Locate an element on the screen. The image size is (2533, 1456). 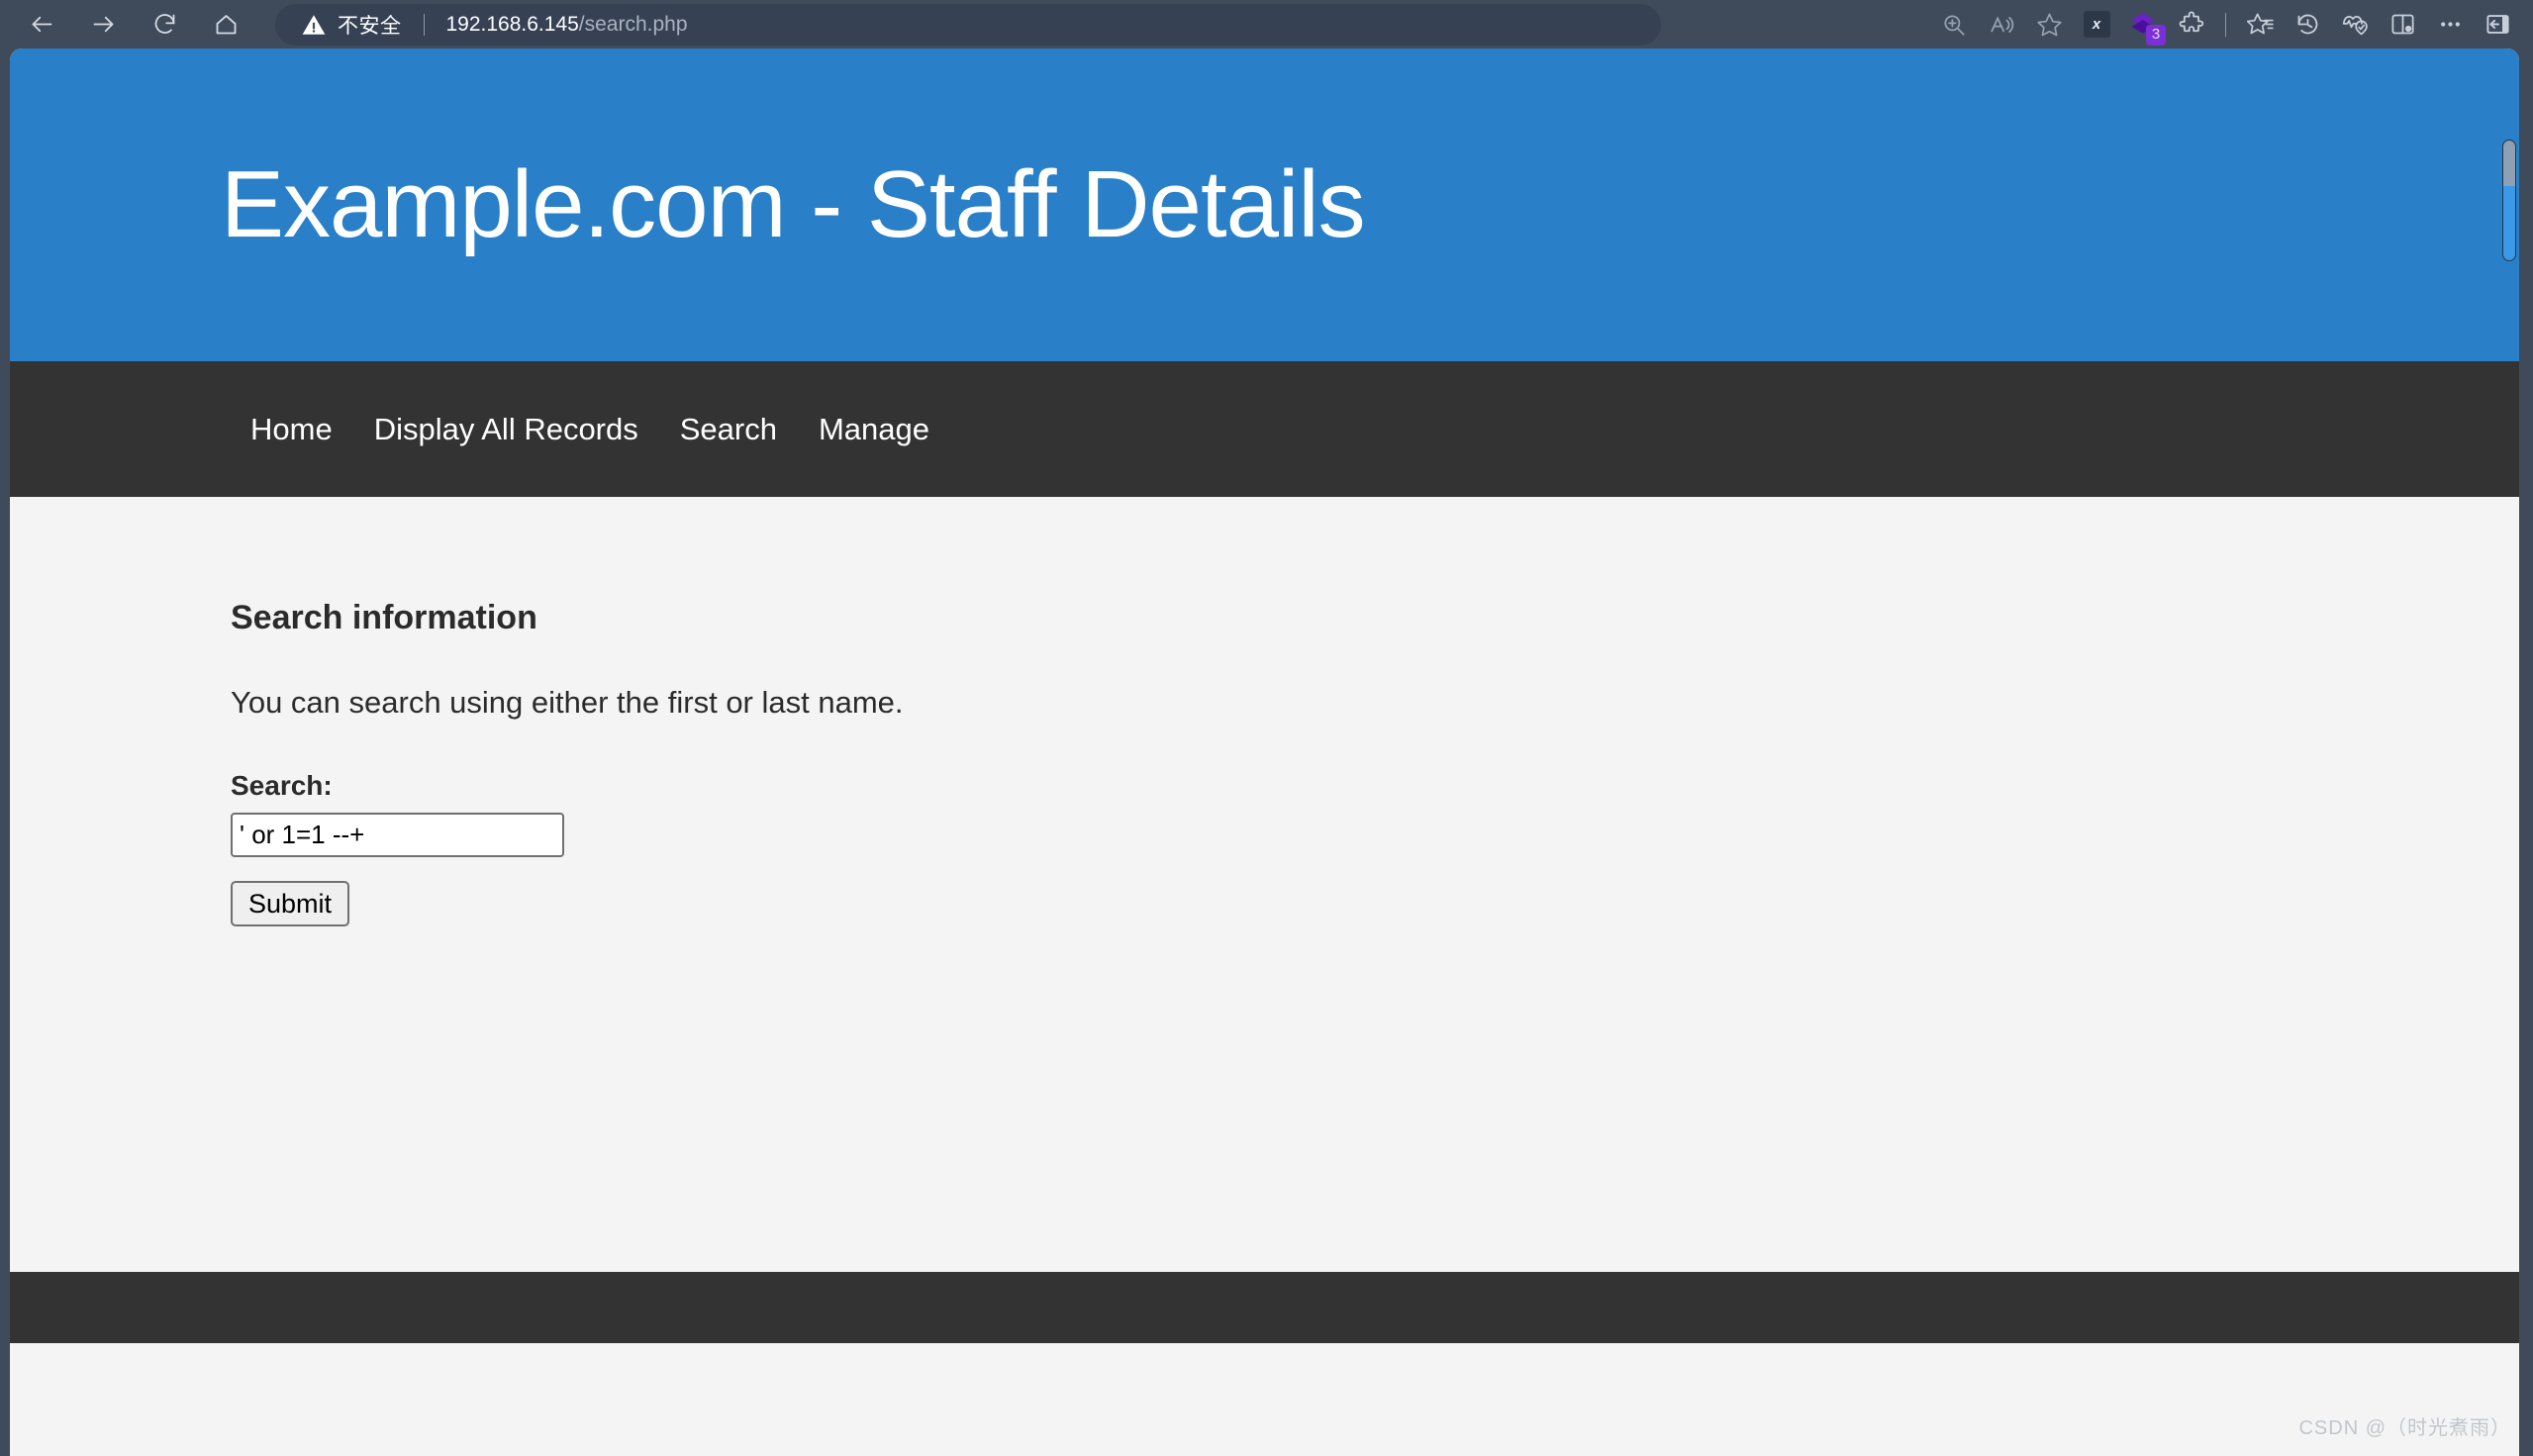
browser-chrome: 不安全 192.168.6.145/search.php x 3 is located at coordinates (1266, 24).